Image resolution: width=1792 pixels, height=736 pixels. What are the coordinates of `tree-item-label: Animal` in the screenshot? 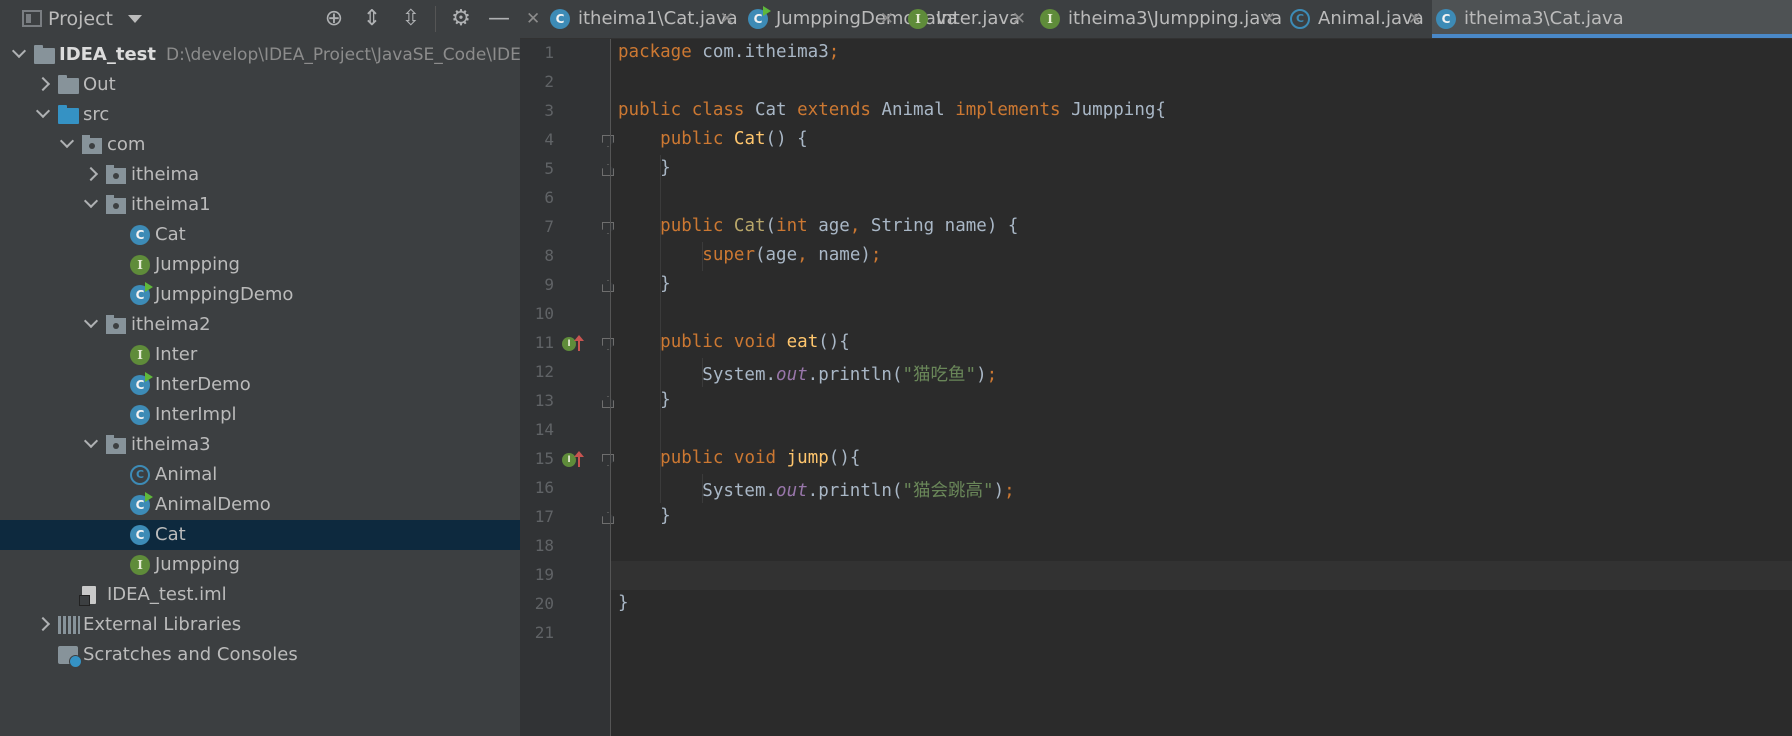 It's located at (186, 474).